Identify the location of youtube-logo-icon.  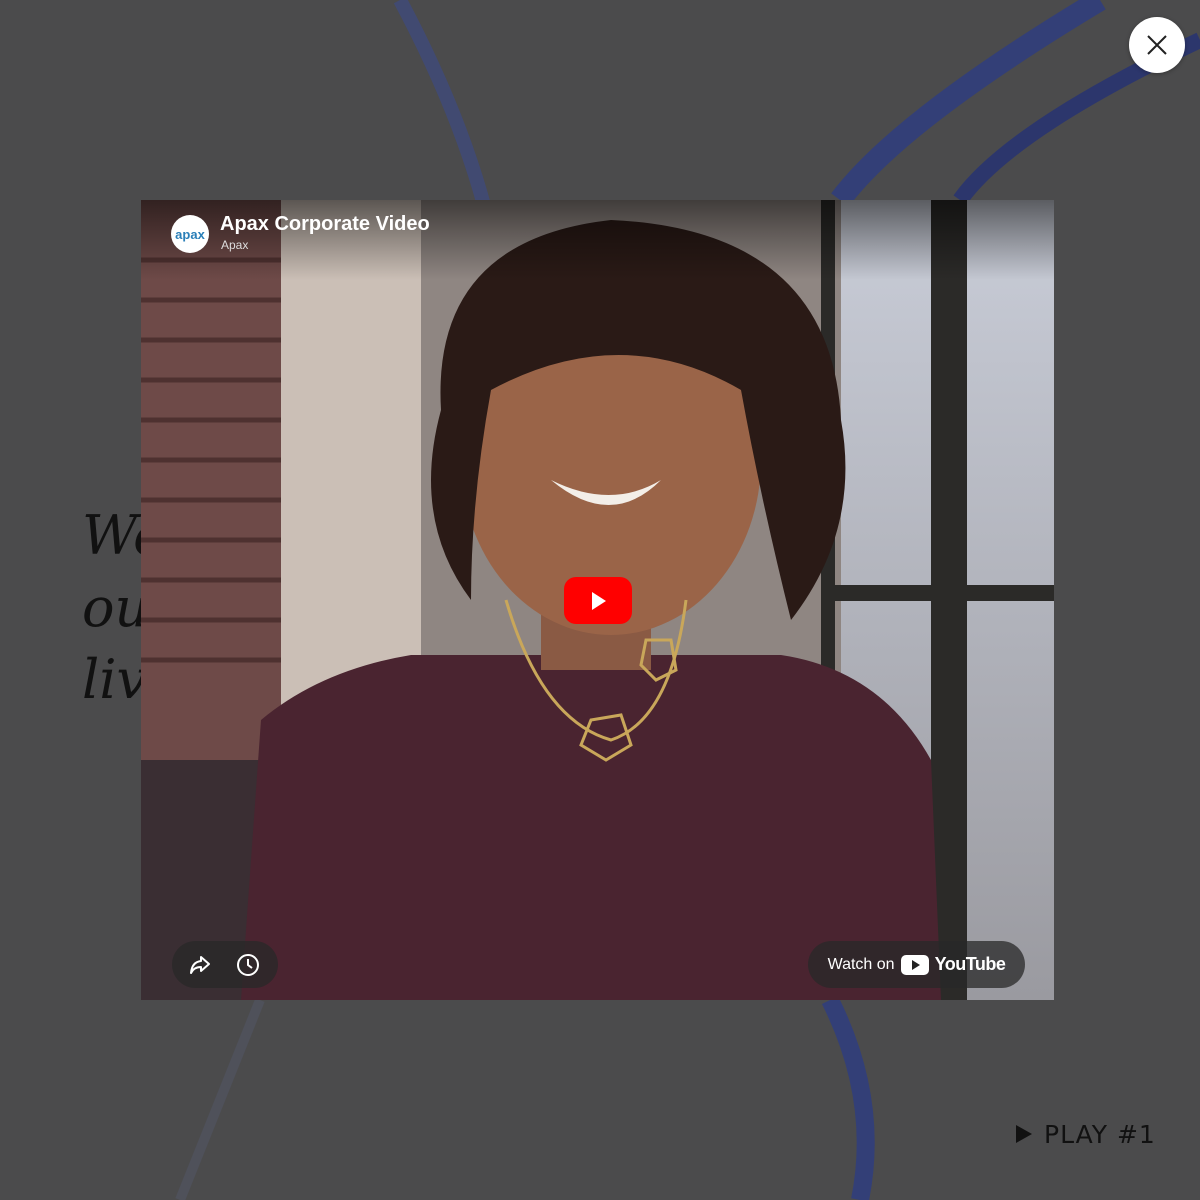
(914, 964).